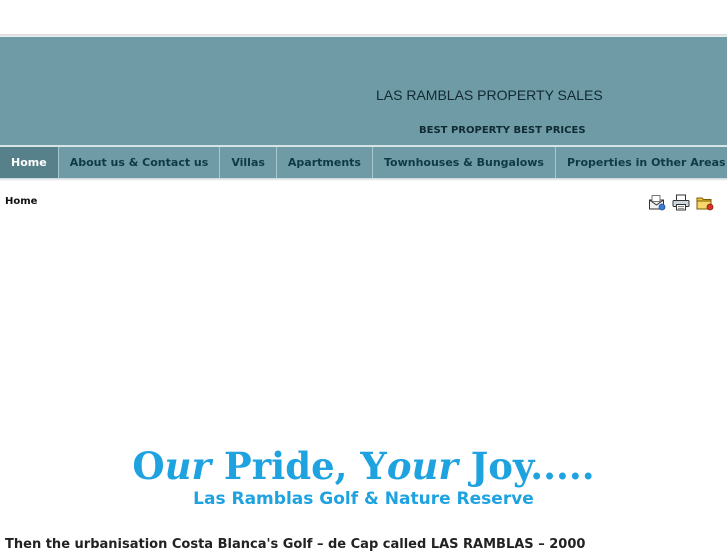  I want to click on nav-item-about-contact: About us & Contact us, so click(140, 162).